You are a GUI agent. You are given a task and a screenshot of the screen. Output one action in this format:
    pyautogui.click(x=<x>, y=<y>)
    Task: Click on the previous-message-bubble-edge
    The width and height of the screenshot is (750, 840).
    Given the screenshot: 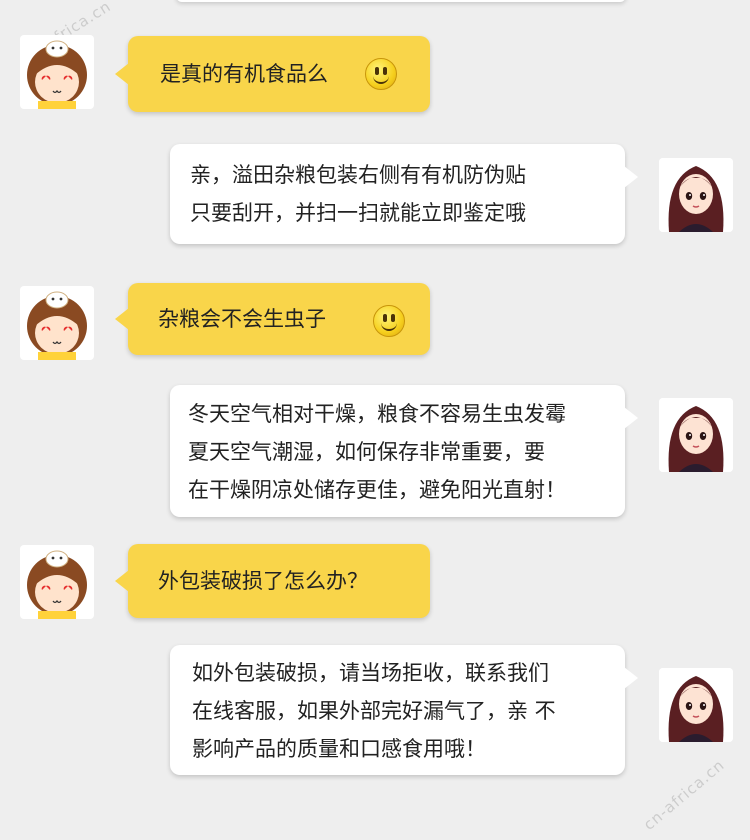 What is the action you would take?
    pyautogui.click(x=401, y=1)
    